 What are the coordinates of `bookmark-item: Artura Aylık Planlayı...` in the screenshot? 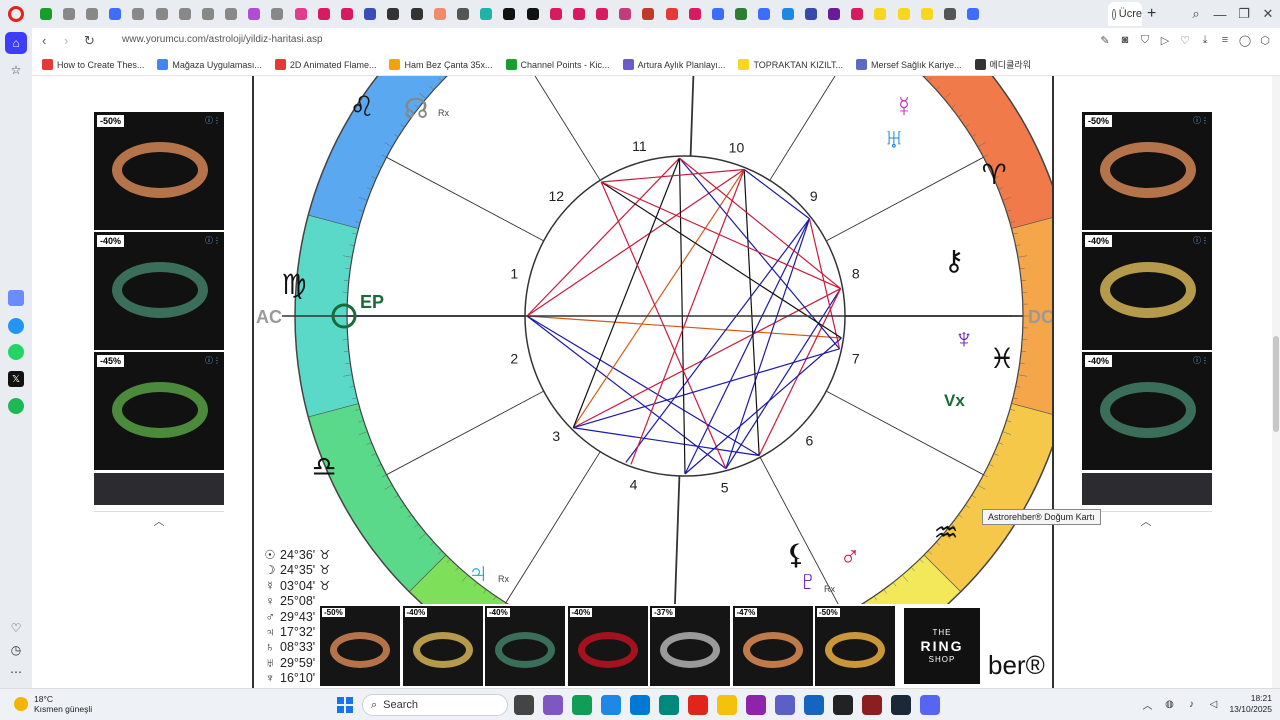 It's located at (673, 64).